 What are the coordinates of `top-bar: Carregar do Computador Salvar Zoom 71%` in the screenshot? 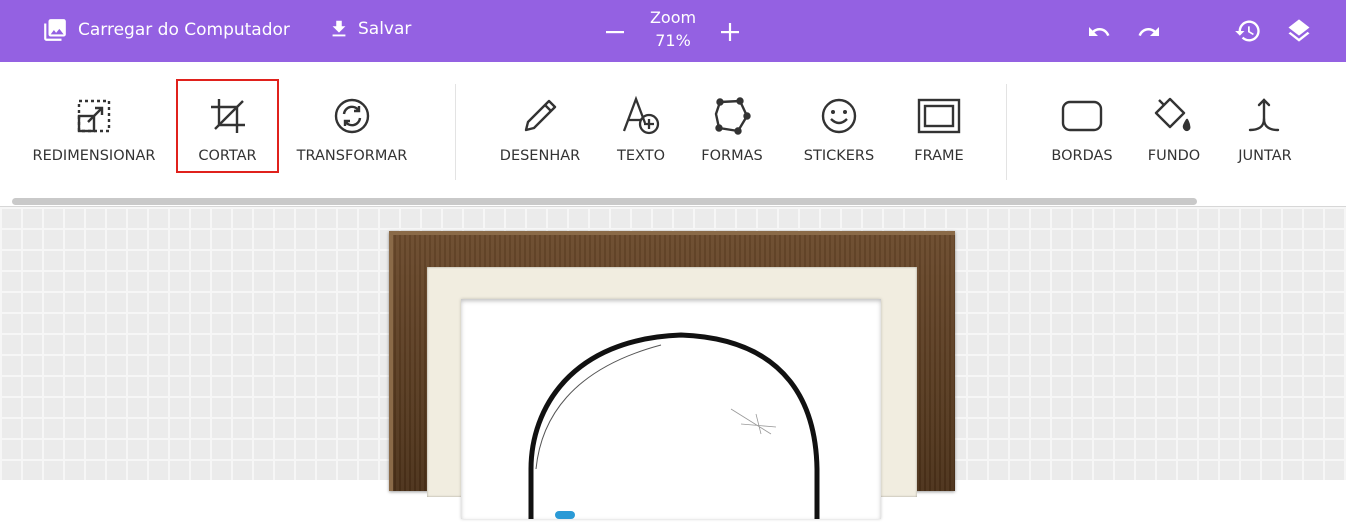 It's located at (673, 31).